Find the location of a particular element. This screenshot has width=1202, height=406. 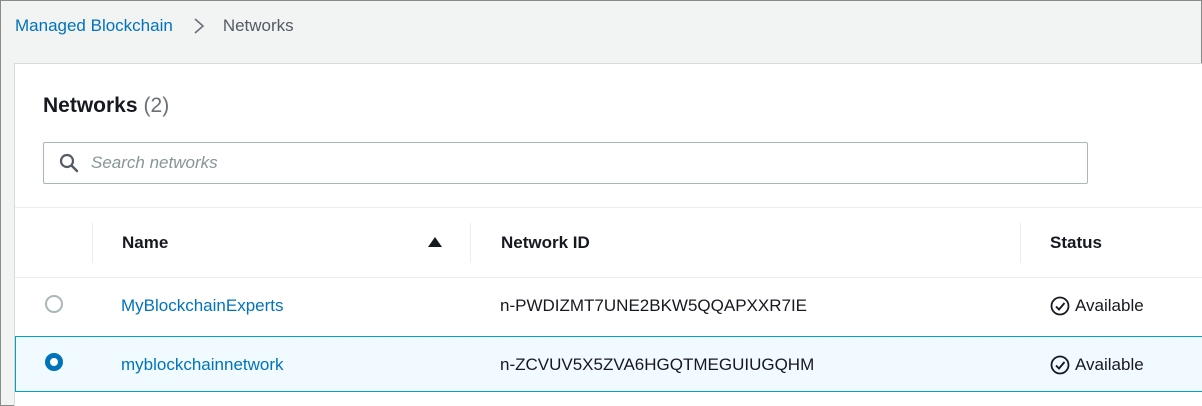

breadcrumb-current: Networks is located at coordinates (258, 25).